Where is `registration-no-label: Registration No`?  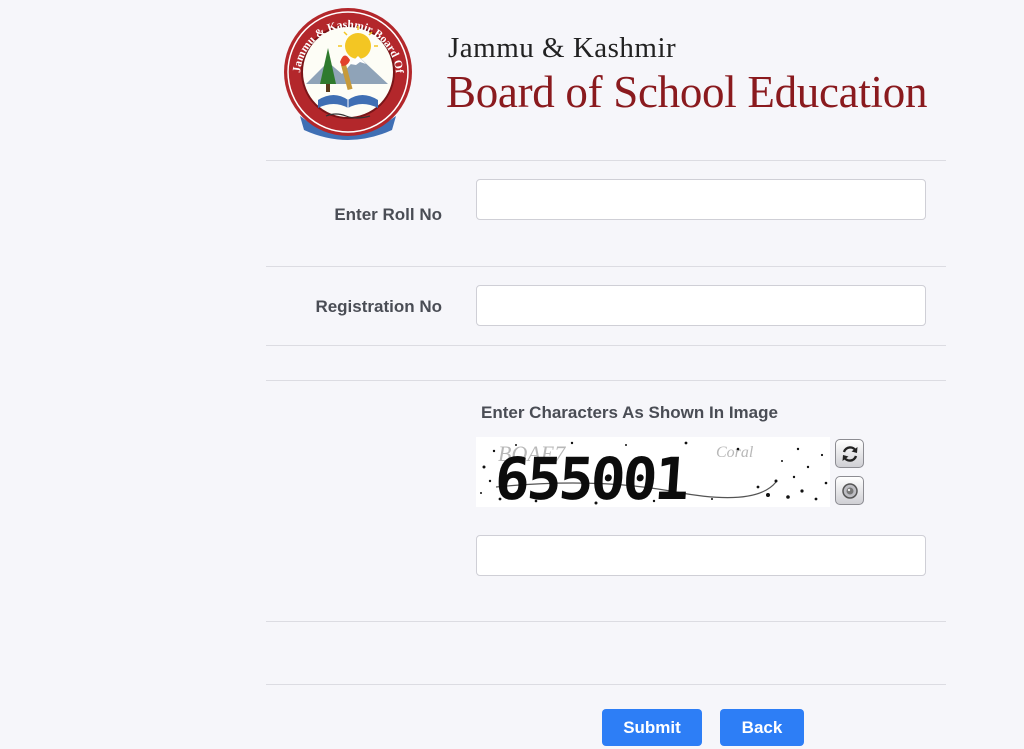
registration-no-label: Registration No is located at coordinates (378, 306).